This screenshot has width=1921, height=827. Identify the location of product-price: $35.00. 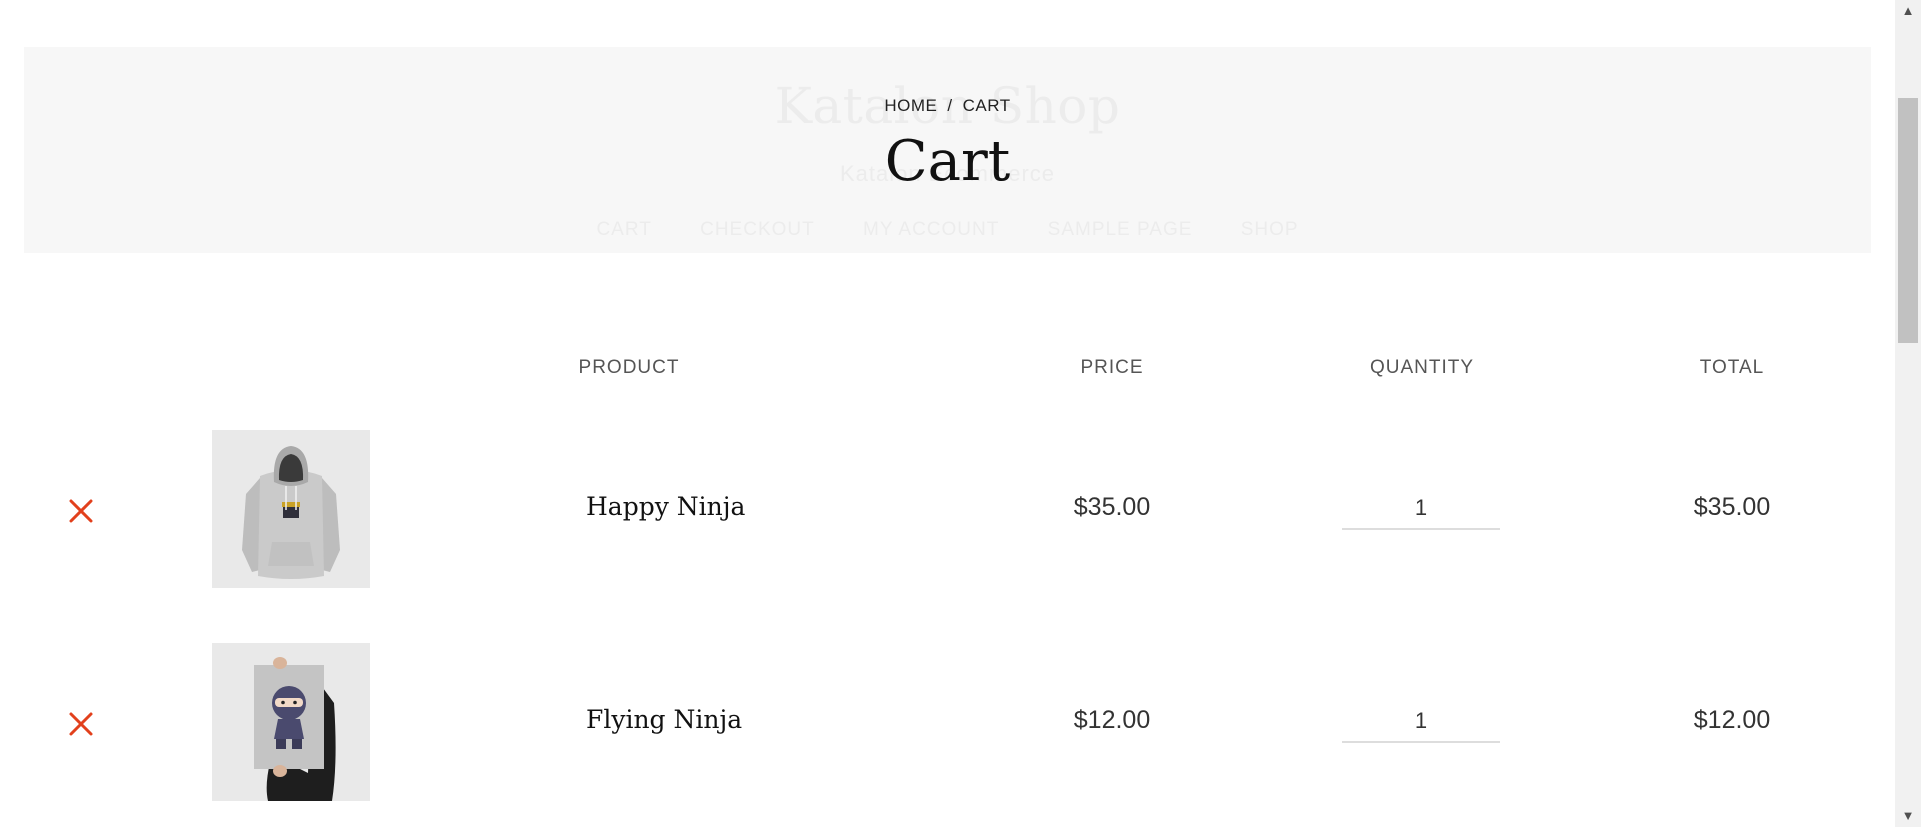
(1112, 507).